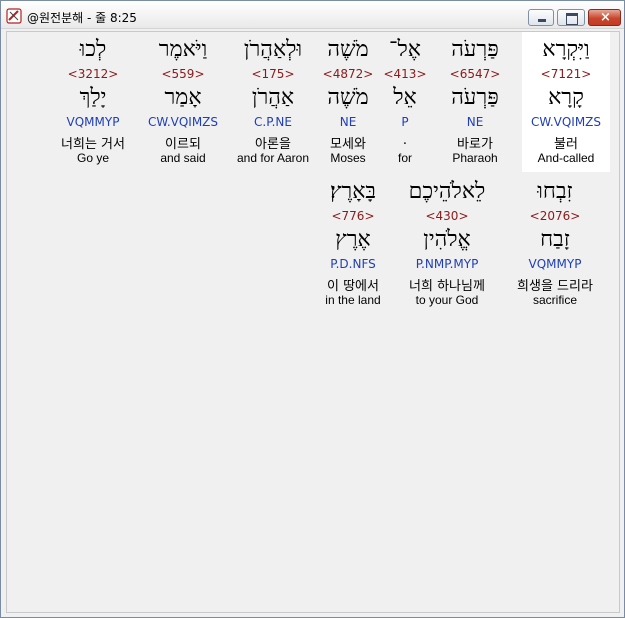  I want to click on hebrew-word: זִבְחוּ, so click(555, 191).